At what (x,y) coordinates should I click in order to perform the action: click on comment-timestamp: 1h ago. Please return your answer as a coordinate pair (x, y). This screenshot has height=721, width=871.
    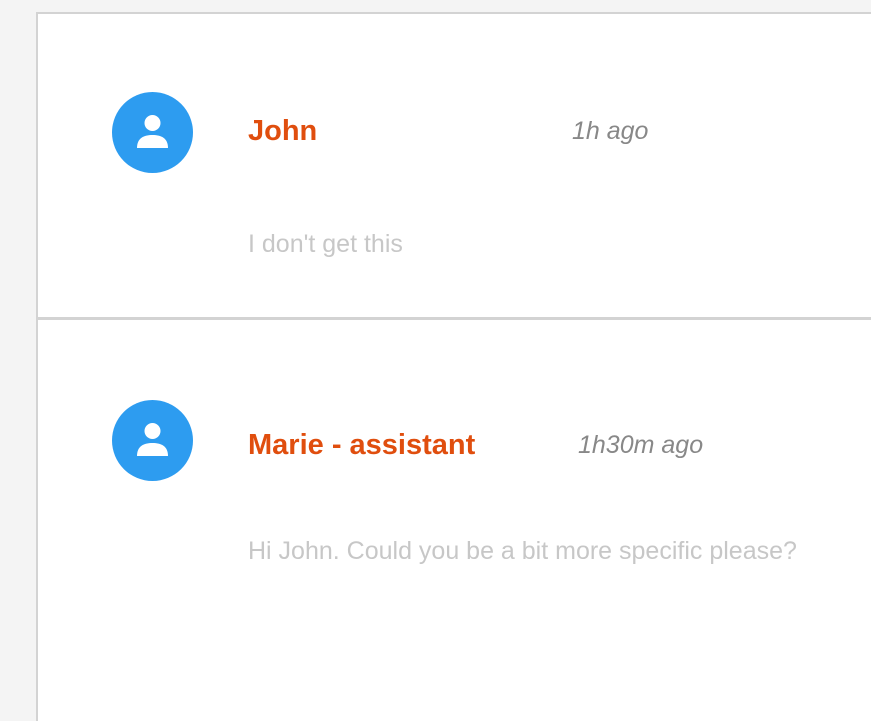
    Looking at the image, I should click on (610, 131).